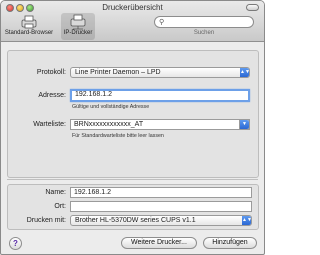 This screenshot has height=255, width=320. Describe the element at coordinates (78, 33) in the screenshot. I see `ip-printer-label: IP-Drucker` at that location.